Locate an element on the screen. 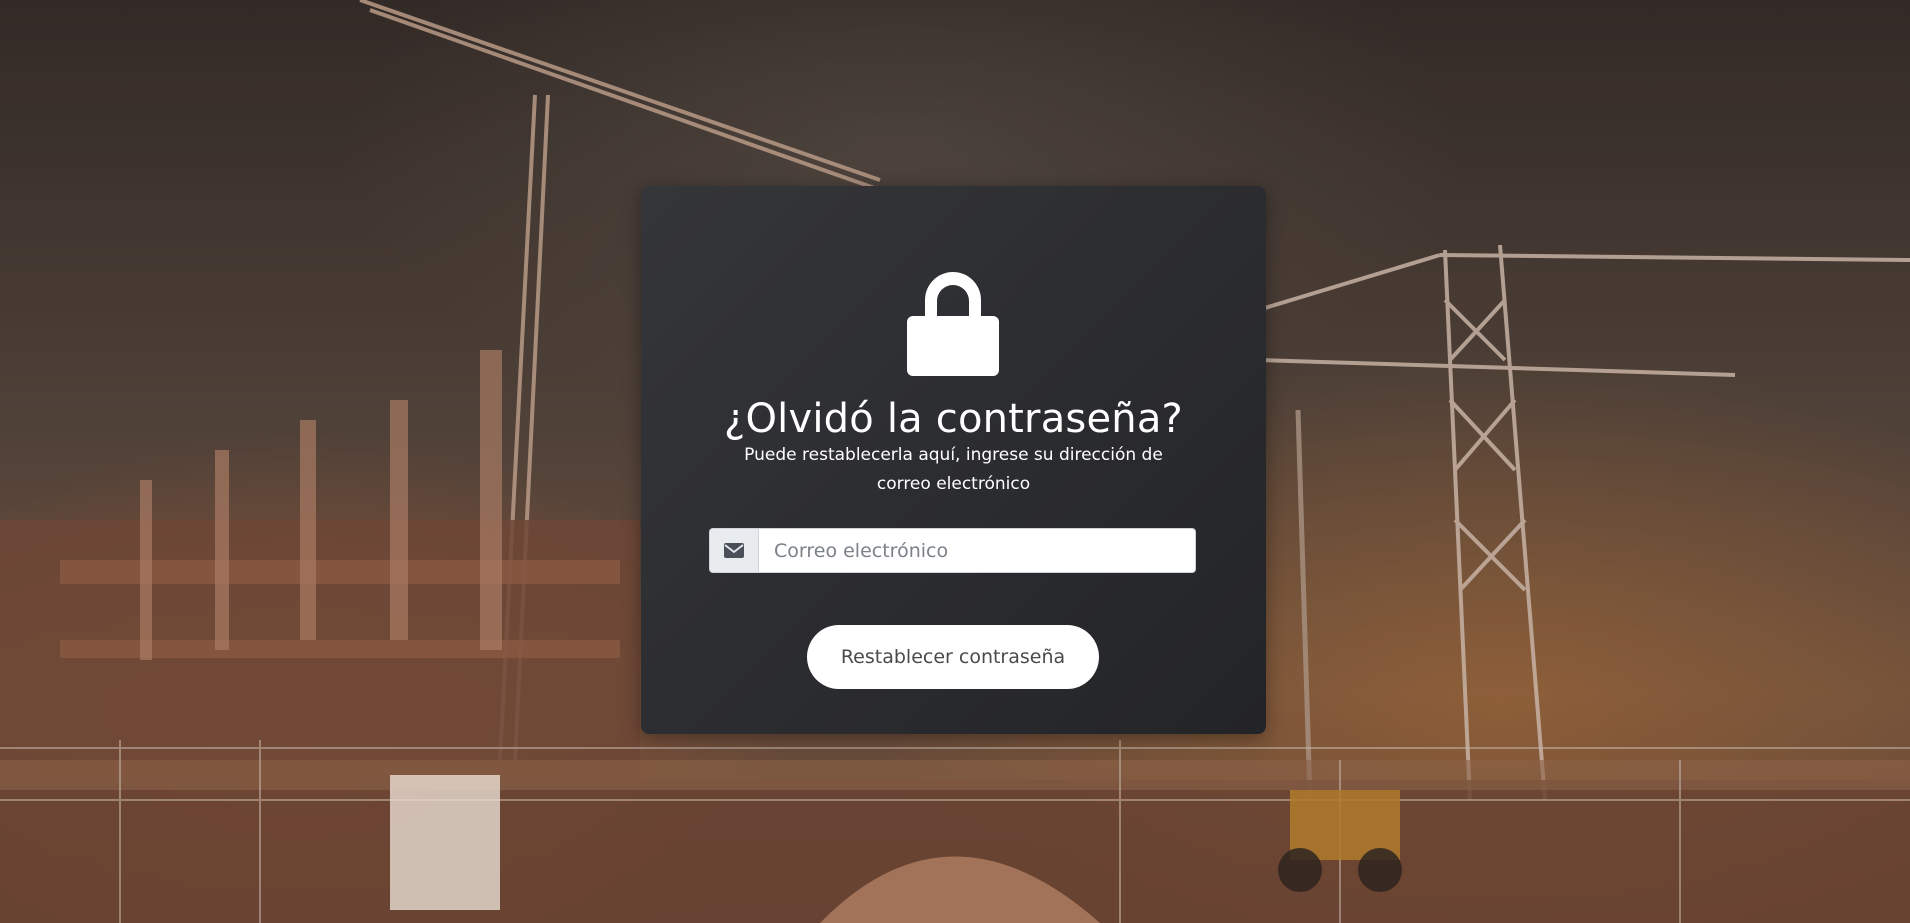 The height and width of the screenshot is (923, 1910). page-title: ¿Olvidó la contraseña? is located at coordinates (953, 419).